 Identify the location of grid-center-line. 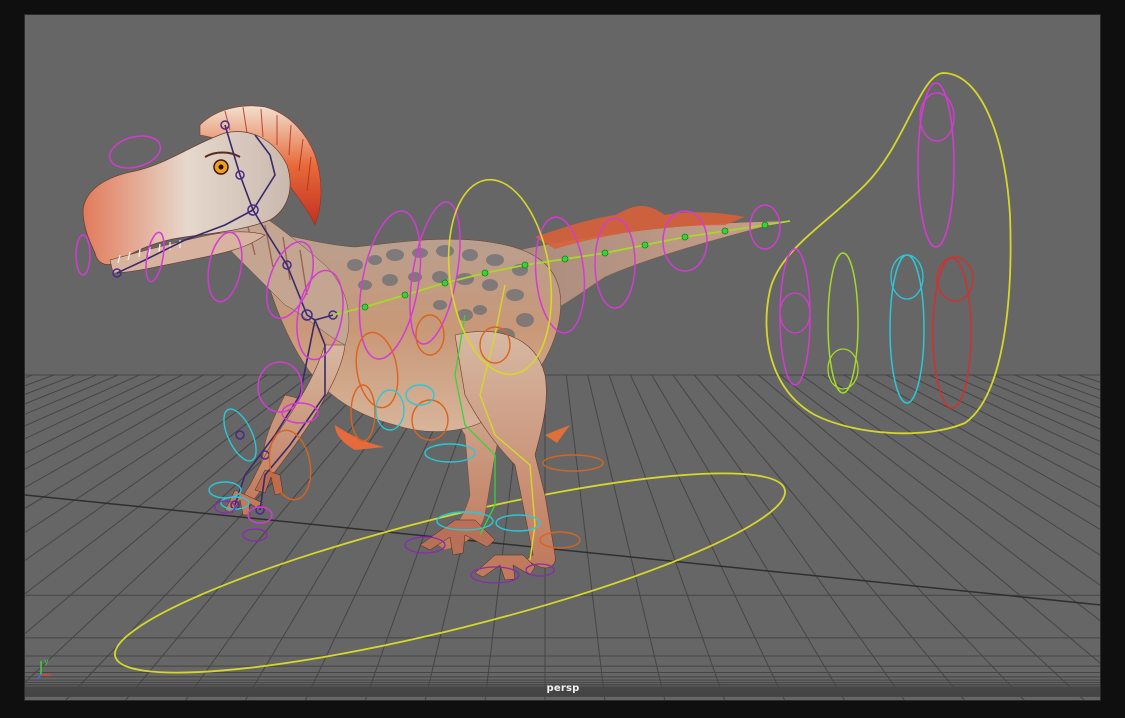
(563, 550).